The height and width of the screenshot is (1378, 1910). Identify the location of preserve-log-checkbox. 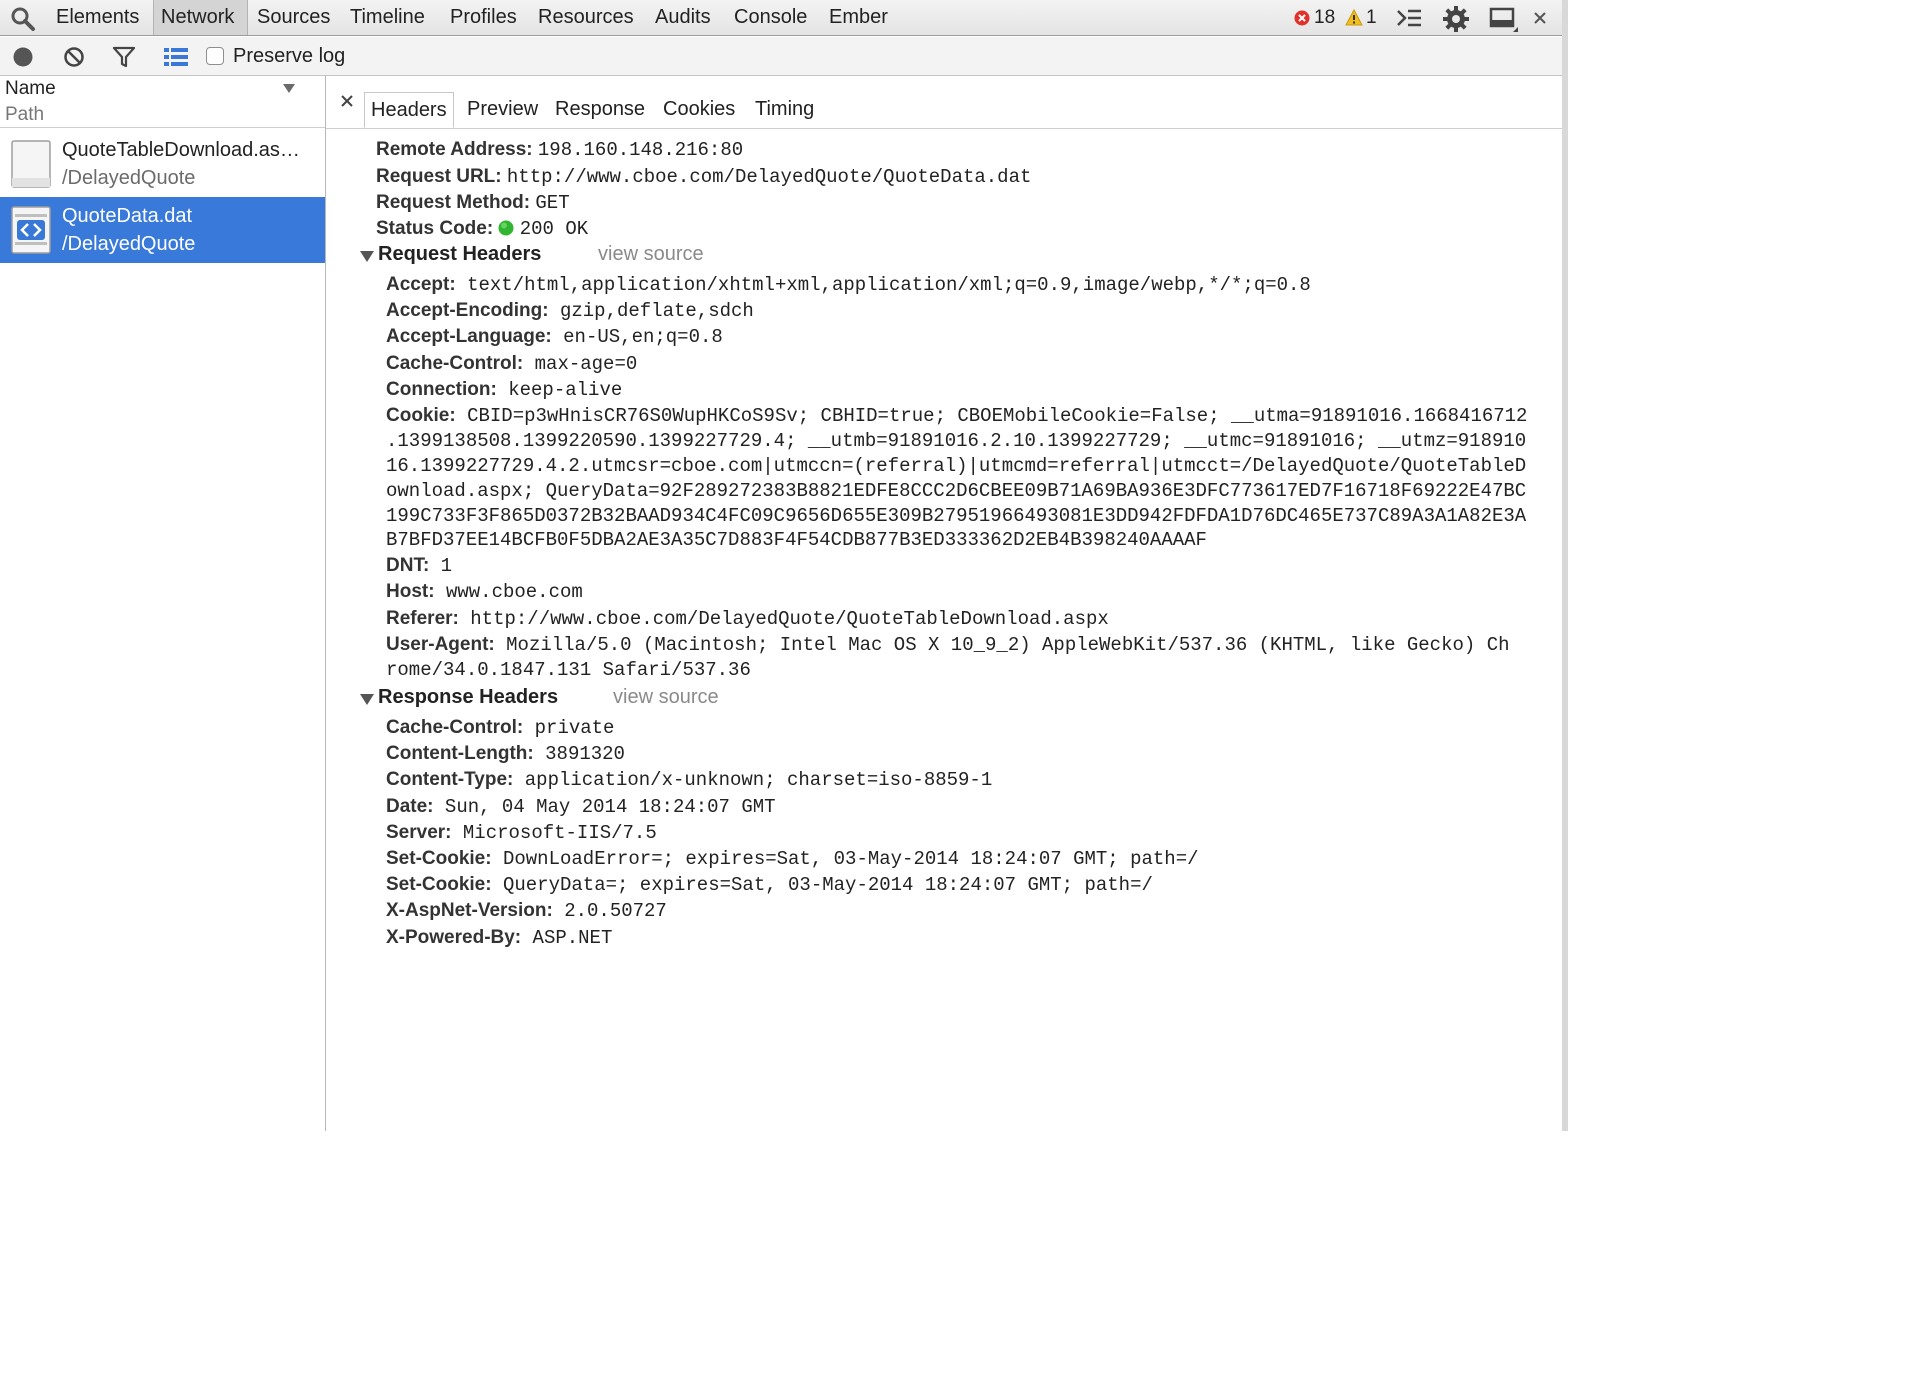
(215, 56).